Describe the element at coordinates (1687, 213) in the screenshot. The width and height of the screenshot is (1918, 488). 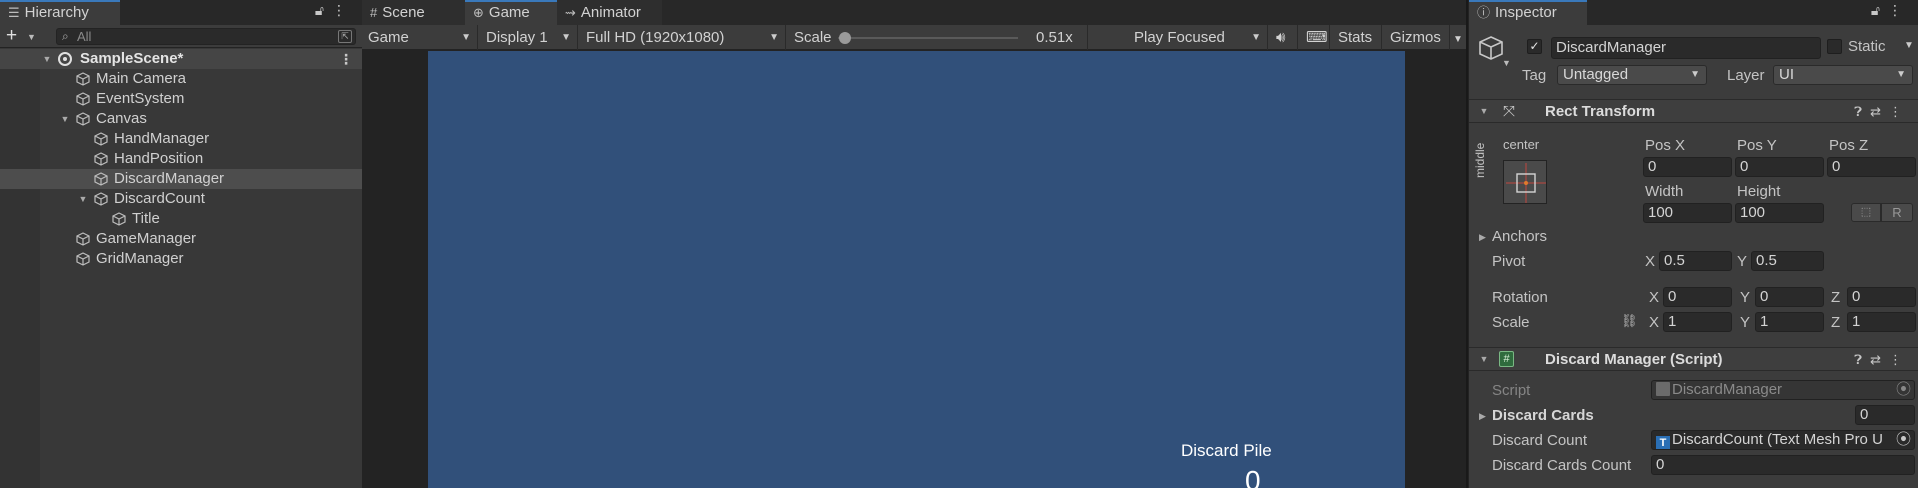
I see `width-field: 100` at that location.